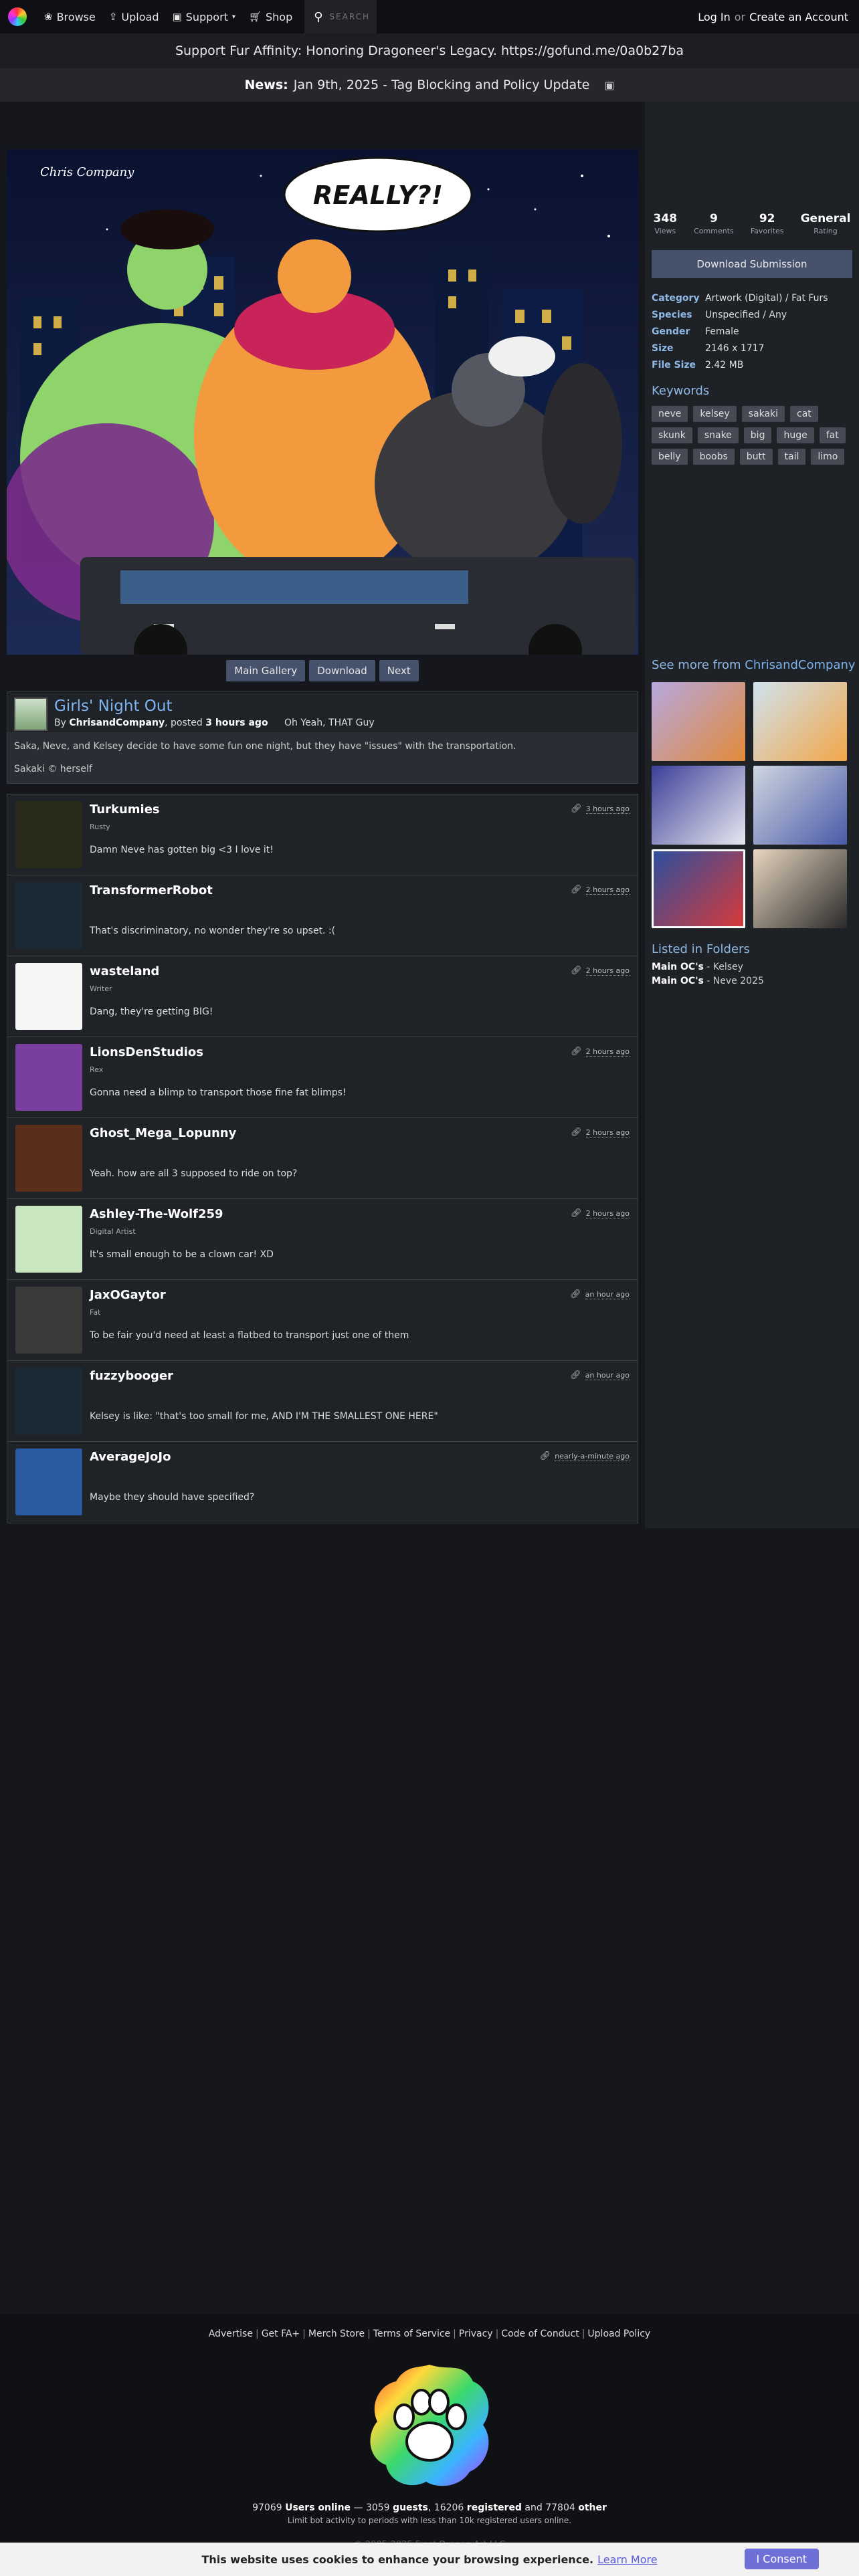  What do you see at coordinates (804, 414) in the screenshot?
I see `keyword-tag: cat` at bounding box center [804, 414].